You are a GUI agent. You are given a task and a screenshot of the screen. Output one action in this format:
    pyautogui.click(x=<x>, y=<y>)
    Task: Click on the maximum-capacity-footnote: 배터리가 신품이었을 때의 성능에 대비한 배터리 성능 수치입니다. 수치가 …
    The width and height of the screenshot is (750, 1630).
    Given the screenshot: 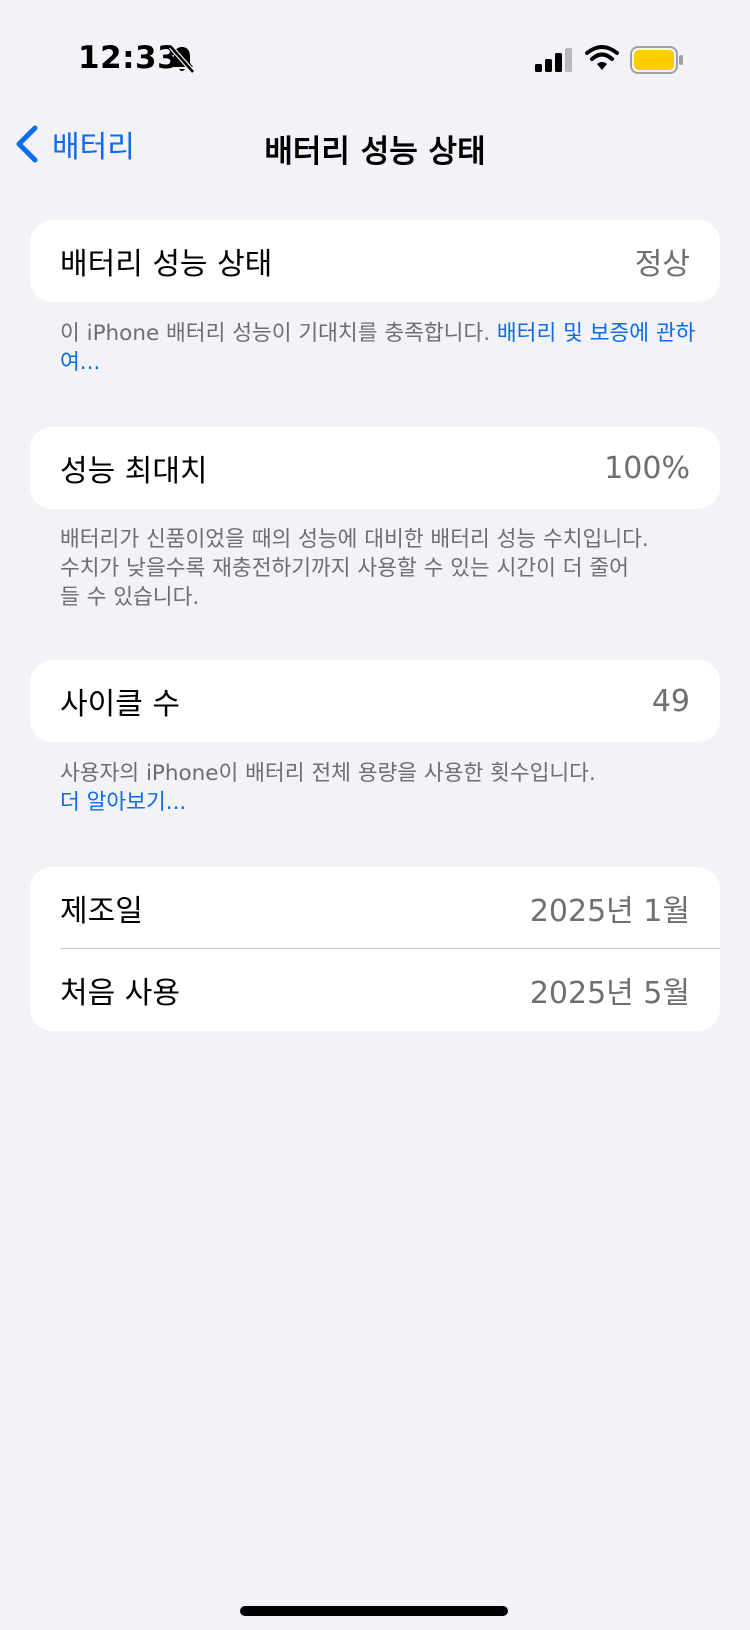 What is the action you would take?
    pyautogui.click(x=380, y=568)
    